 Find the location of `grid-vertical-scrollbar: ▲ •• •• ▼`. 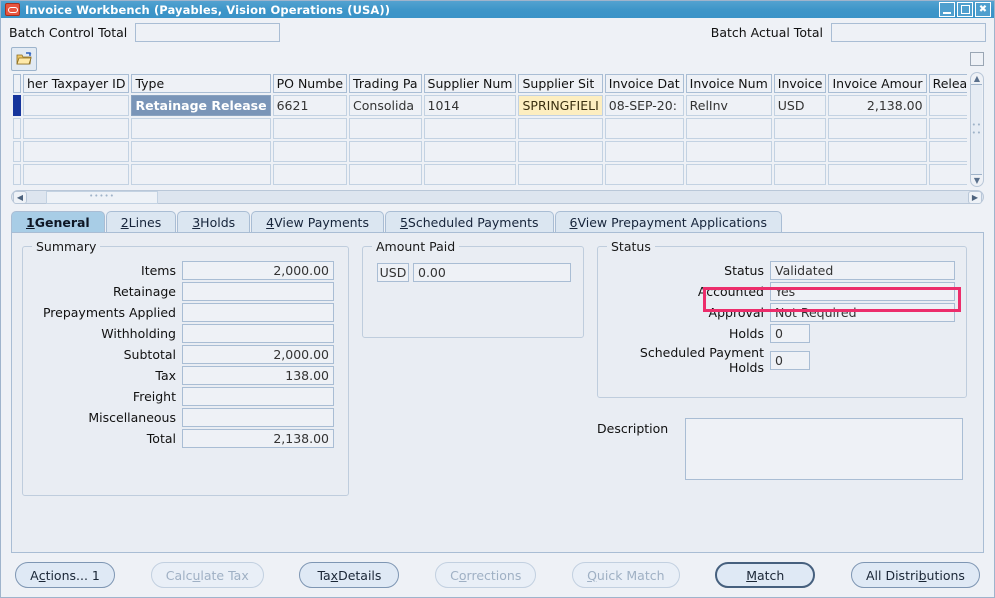

grid-vertical-scrollbar: ▲ •• •• ▼ is located at coordinates (976, 129).